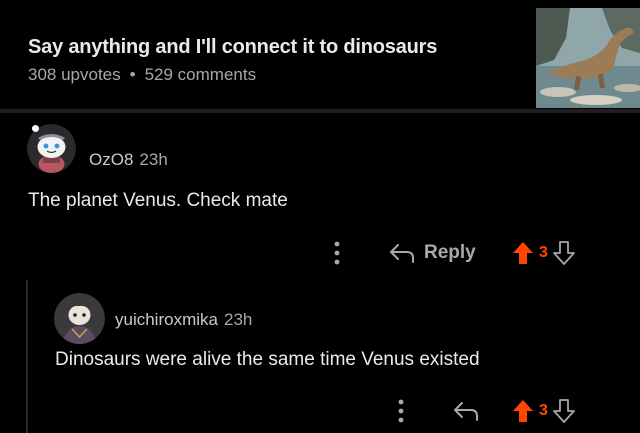 This screenshot has width=640, height=433. Describe the element at coordinates (158, 200) in the screenshot. I see `comment-body: The planet Venus. Check mate` at that location.